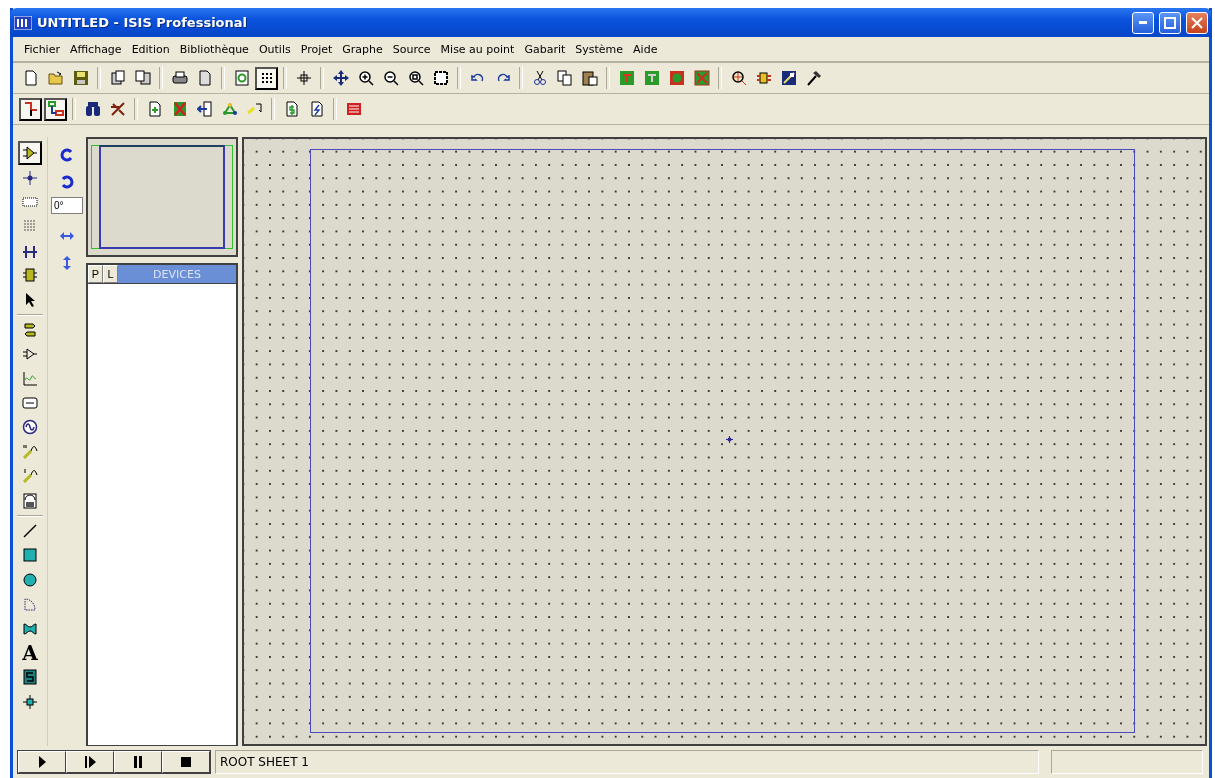  What do you see at coordinates (316, 109) in the screenshot?
I see `page-bolt-icon` at bounding box center [316, 109].